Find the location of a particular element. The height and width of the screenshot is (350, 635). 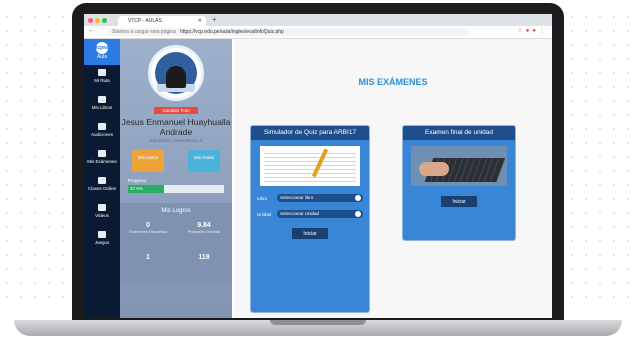

new-tab-icon: + is located at coordinates (214, 19).